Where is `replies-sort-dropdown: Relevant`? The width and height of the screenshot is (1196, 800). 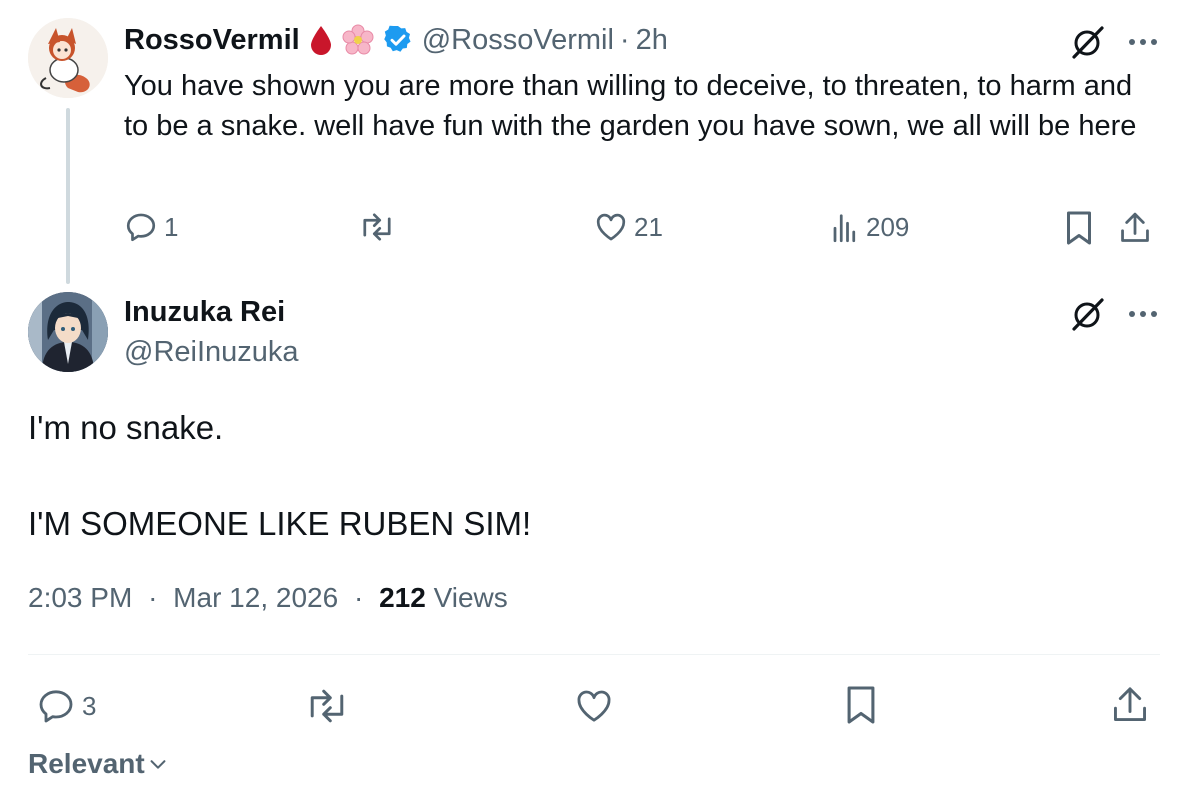 replies-sort-dropdown: Relevant is located at coordinates (98, 764).